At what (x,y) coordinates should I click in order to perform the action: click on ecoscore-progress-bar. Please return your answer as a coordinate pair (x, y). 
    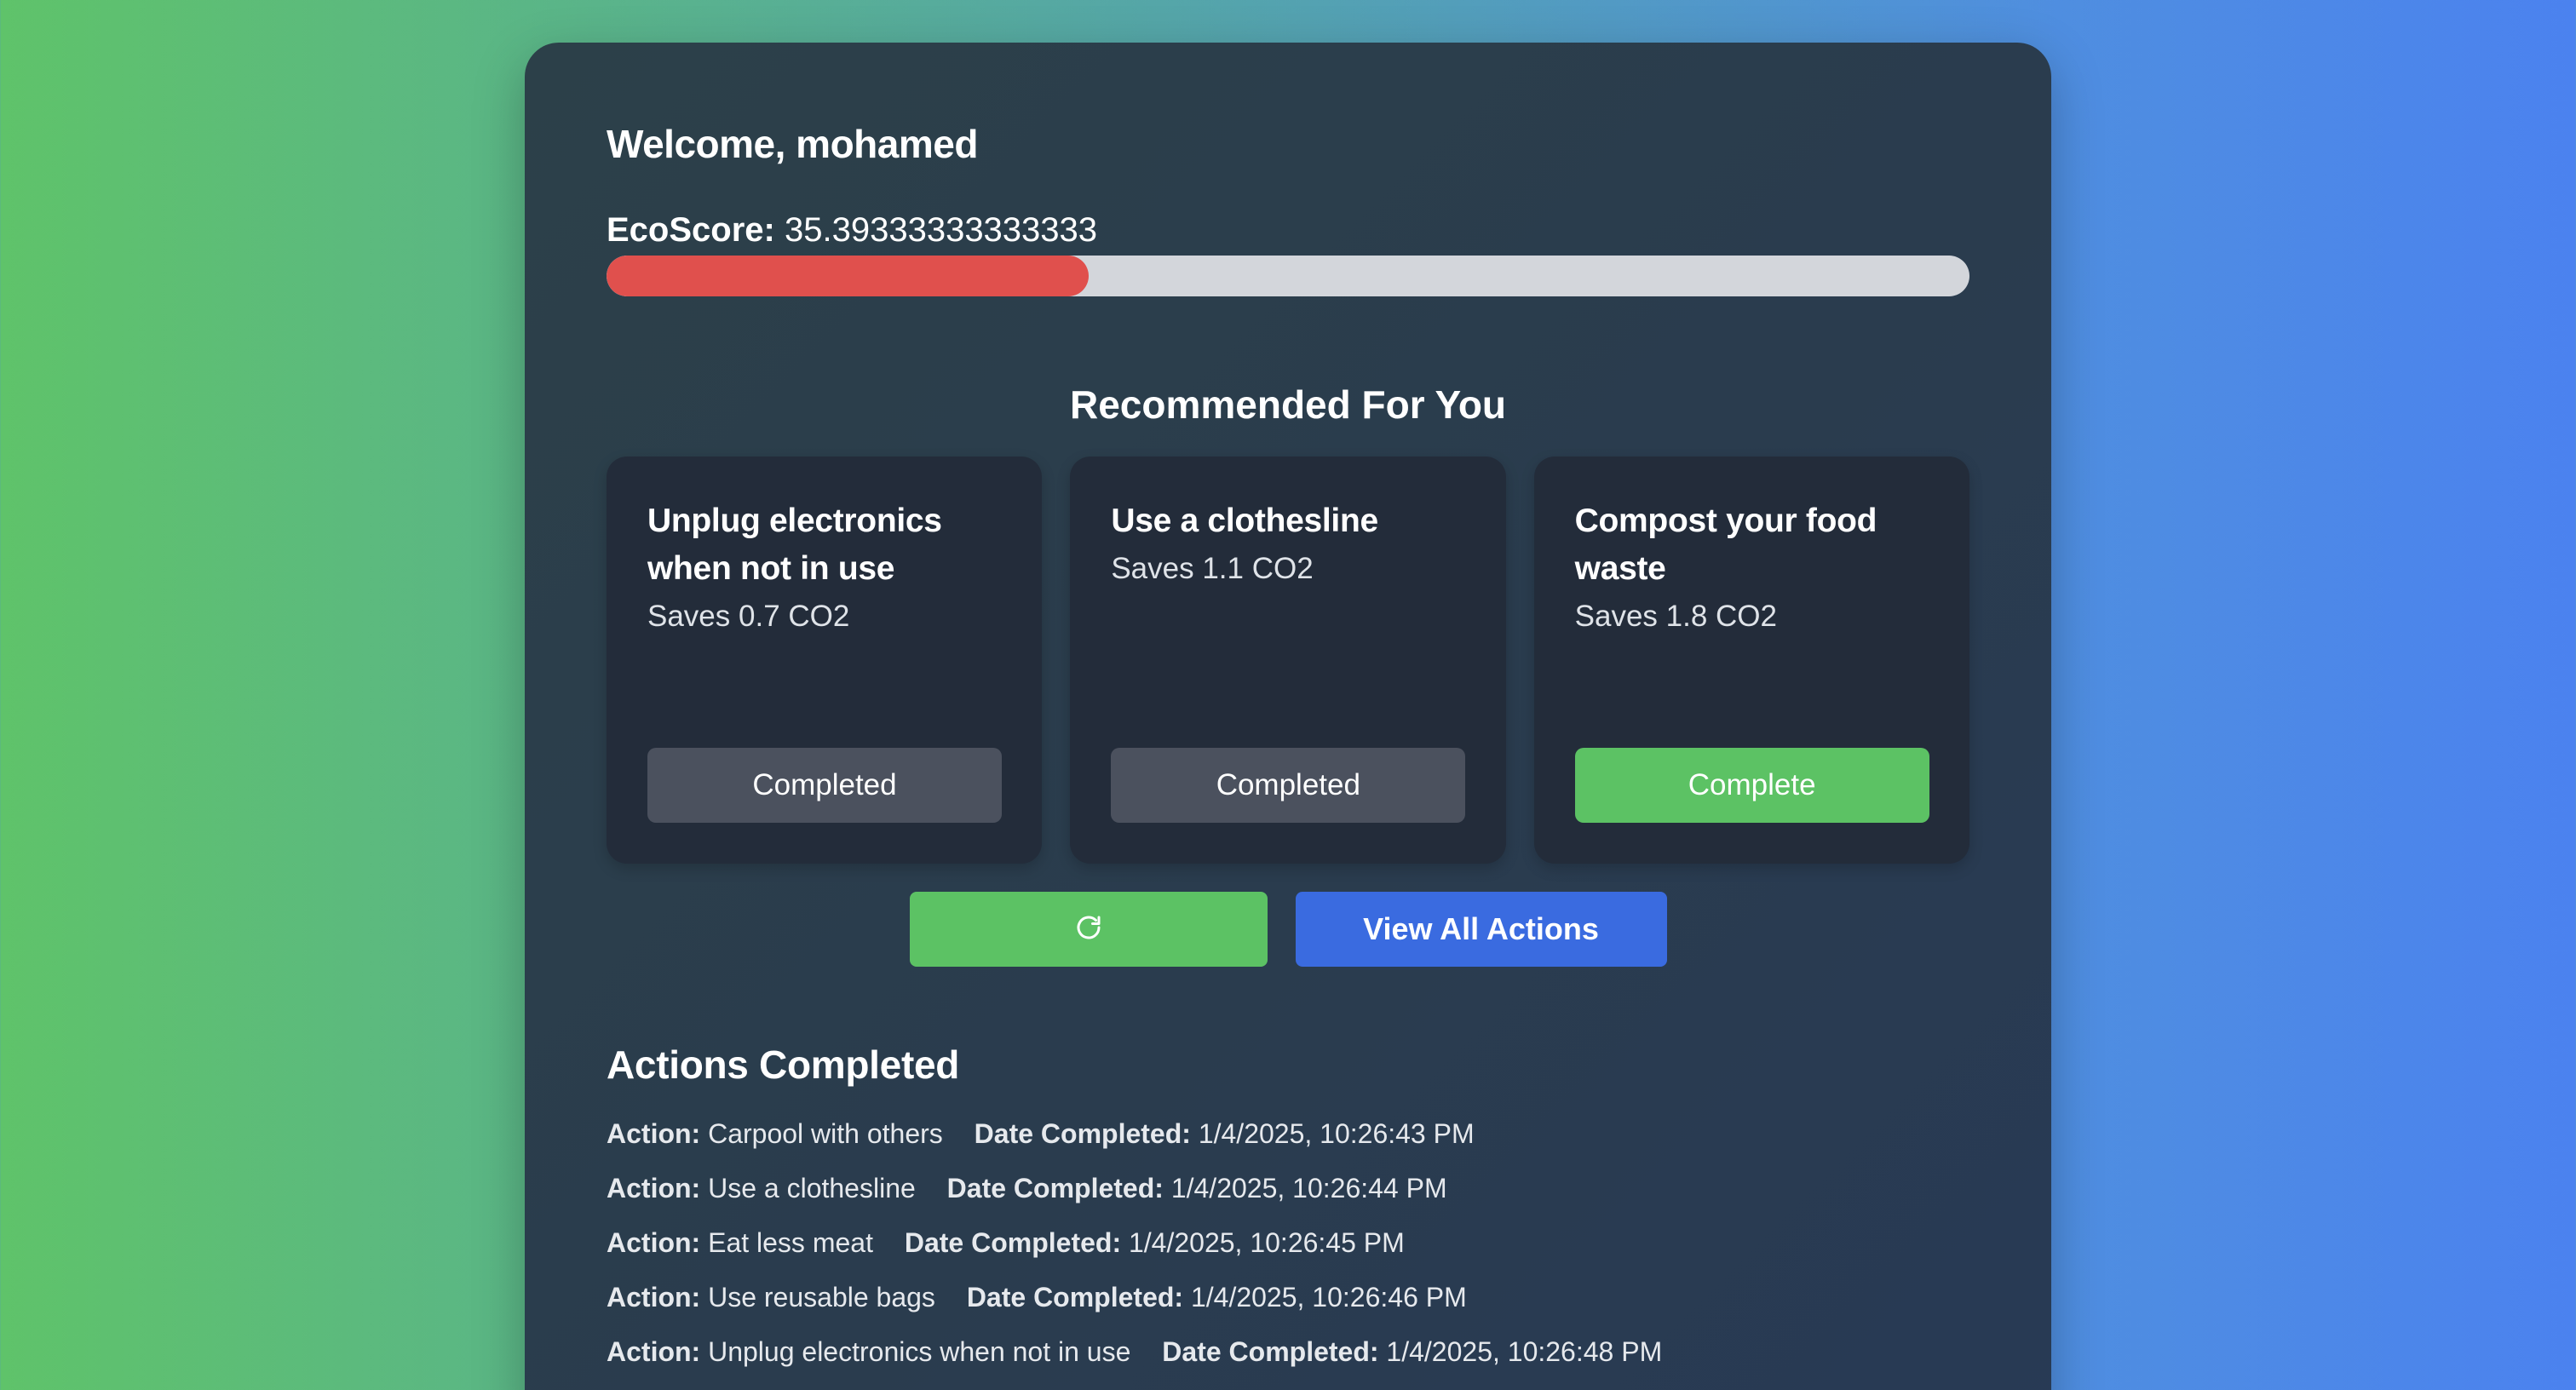
    Looking at the image, I should click on (1288, 276).